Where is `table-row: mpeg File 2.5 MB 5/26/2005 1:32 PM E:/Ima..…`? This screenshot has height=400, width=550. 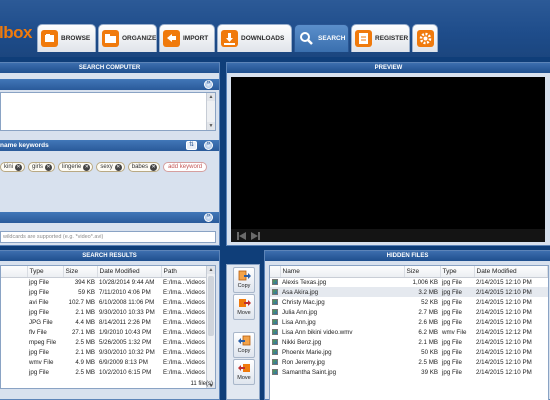 table-row: mpeg File 2.5 MB 5/26/2005 1:32 PM E:/Ima..… is located at coordinates (104, 343).